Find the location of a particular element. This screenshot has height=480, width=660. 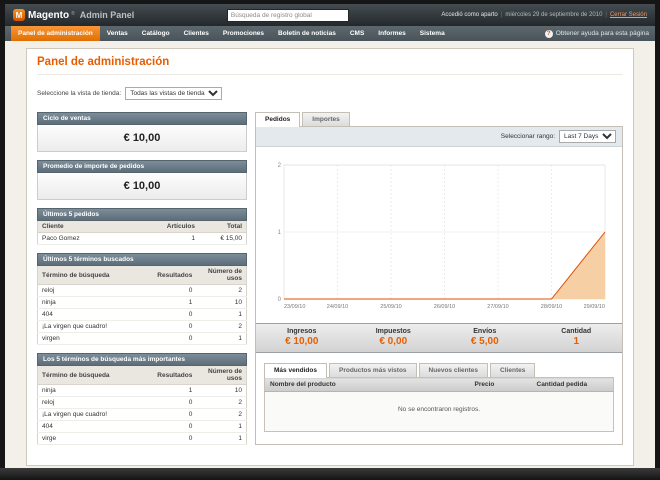

magento-logo: M Magento ® Admin Panel is located at coordinates (73, 15).